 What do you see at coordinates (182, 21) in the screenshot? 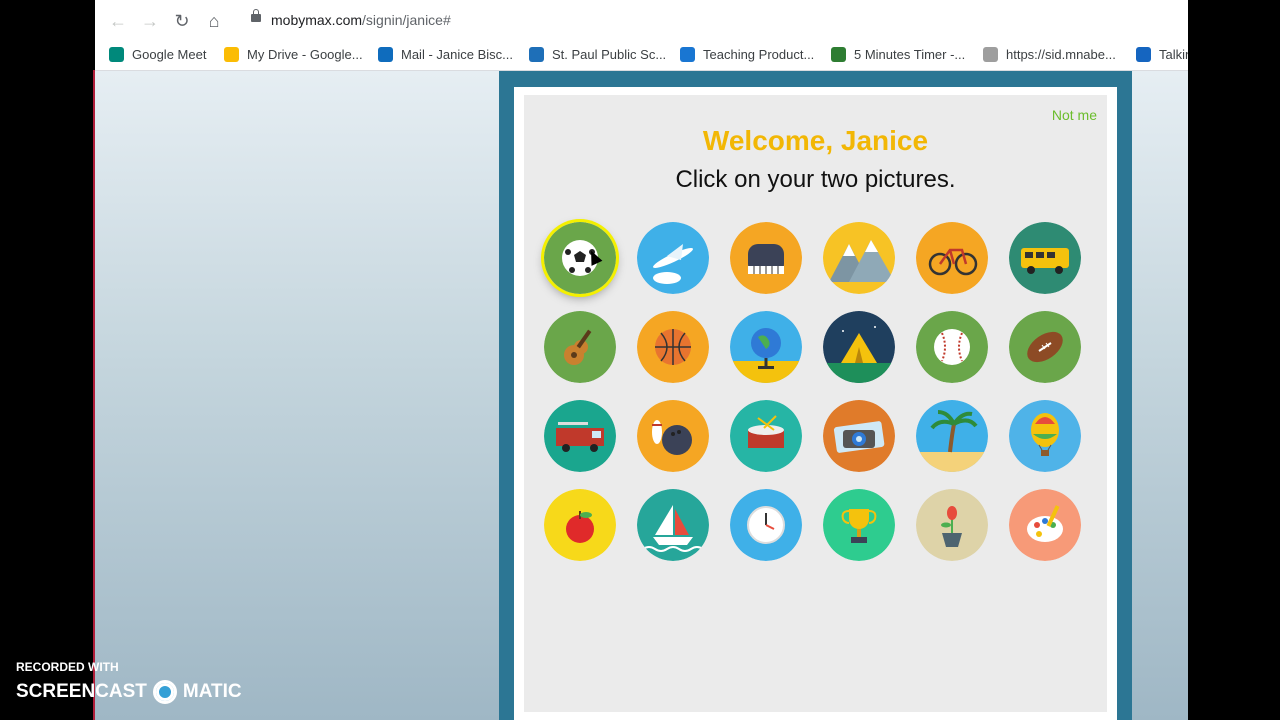
I see `reload-icon: ↻` at bounding box center [182, 21].